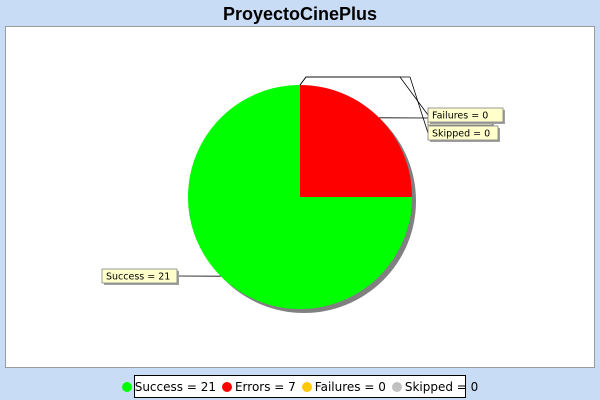 This screenshot has height=400, width=600. I want to click on legend-label-errors: Errors = 7, so click(265, 386).